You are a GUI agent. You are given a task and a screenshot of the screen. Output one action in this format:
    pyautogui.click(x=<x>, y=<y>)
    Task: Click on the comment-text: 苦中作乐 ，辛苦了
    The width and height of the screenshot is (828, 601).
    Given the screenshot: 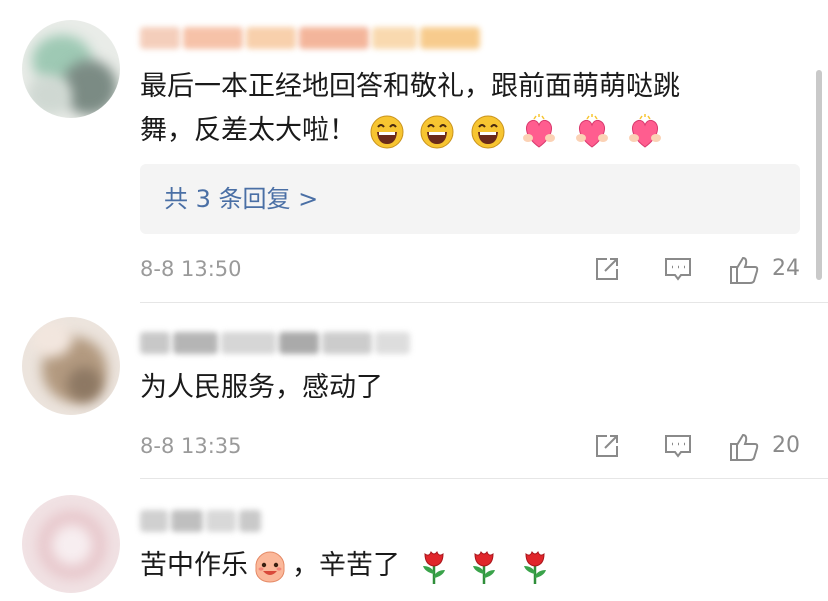 What is the action you would take?
    pyautogui.click(x=345, y=566)
    